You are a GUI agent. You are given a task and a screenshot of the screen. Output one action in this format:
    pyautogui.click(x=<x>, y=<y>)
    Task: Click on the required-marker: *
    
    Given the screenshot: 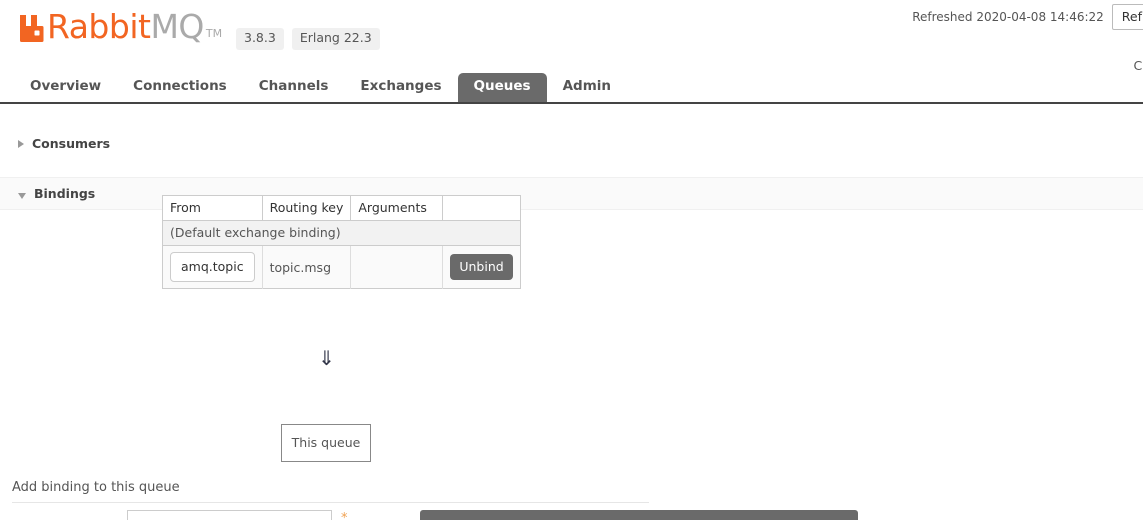 What is the action you would take?
    pyautogui.click(x=344, y=515)
    